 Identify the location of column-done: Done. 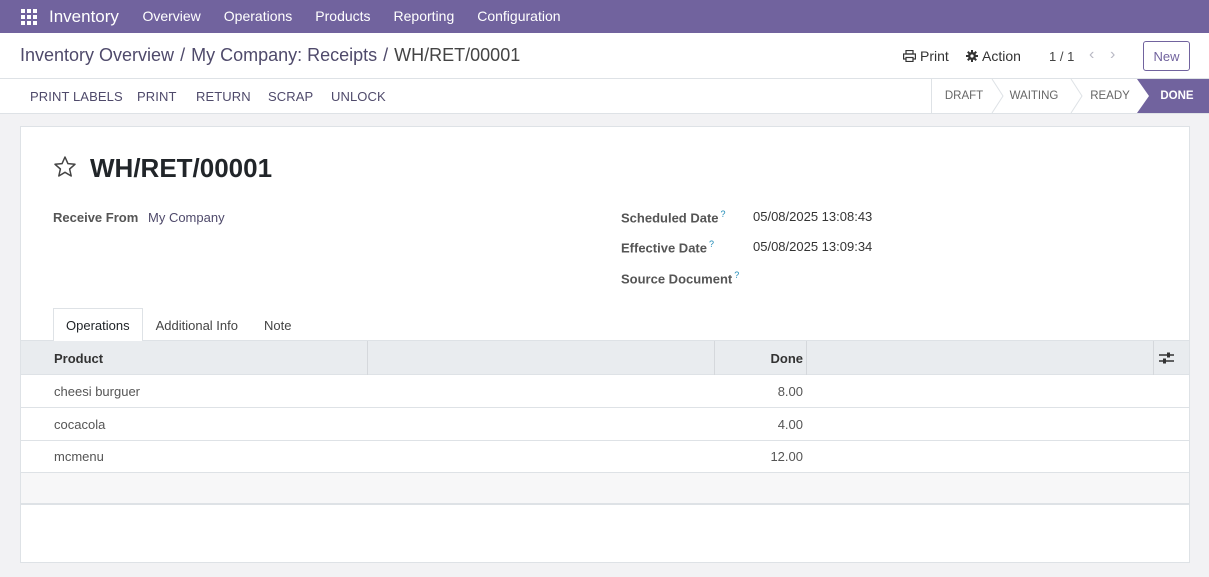
(759, 358).